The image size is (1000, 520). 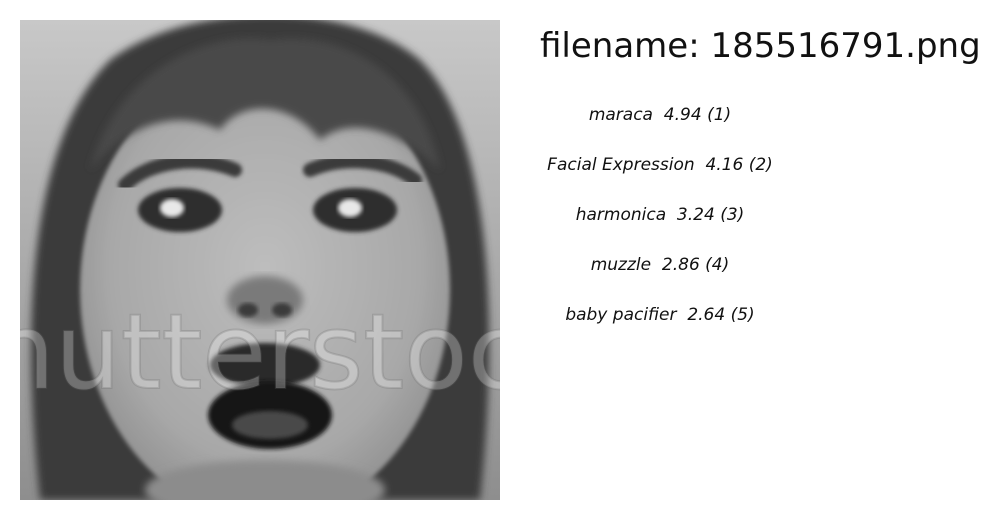 I want to click on prediction-label: muzzle, so click(x=621, y=265).